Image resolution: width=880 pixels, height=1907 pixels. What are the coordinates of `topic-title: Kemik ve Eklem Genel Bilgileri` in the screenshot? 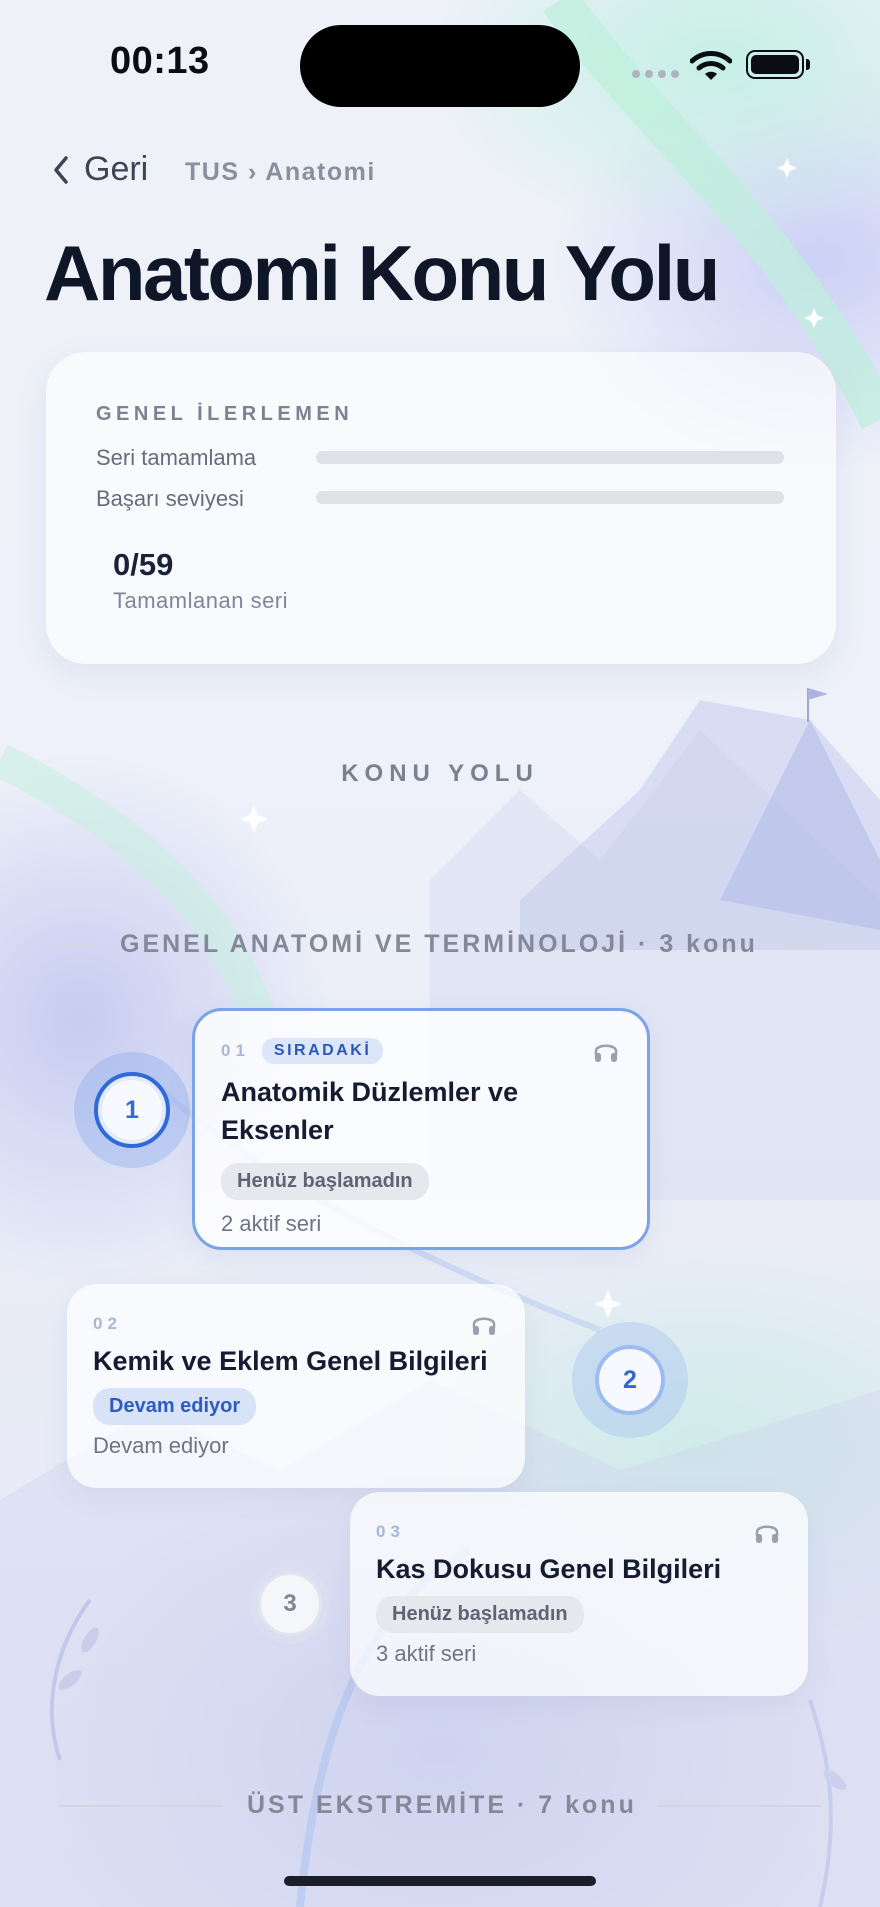 It's located at (290, 1361).